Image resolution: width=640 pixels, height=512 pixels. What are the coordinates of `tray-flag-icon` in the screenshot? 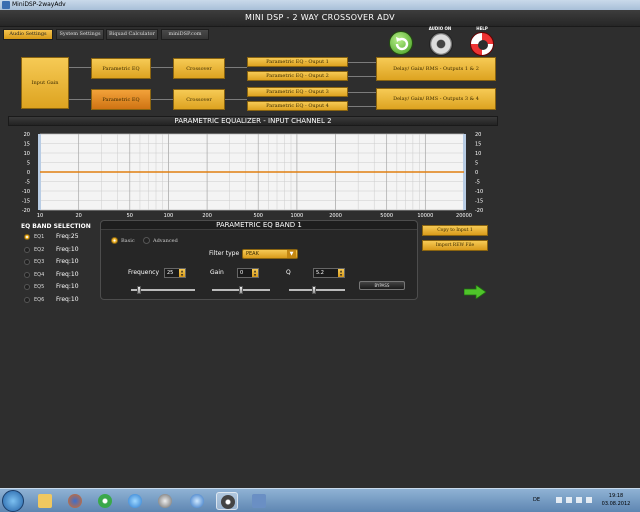 It's located at (559, 500).